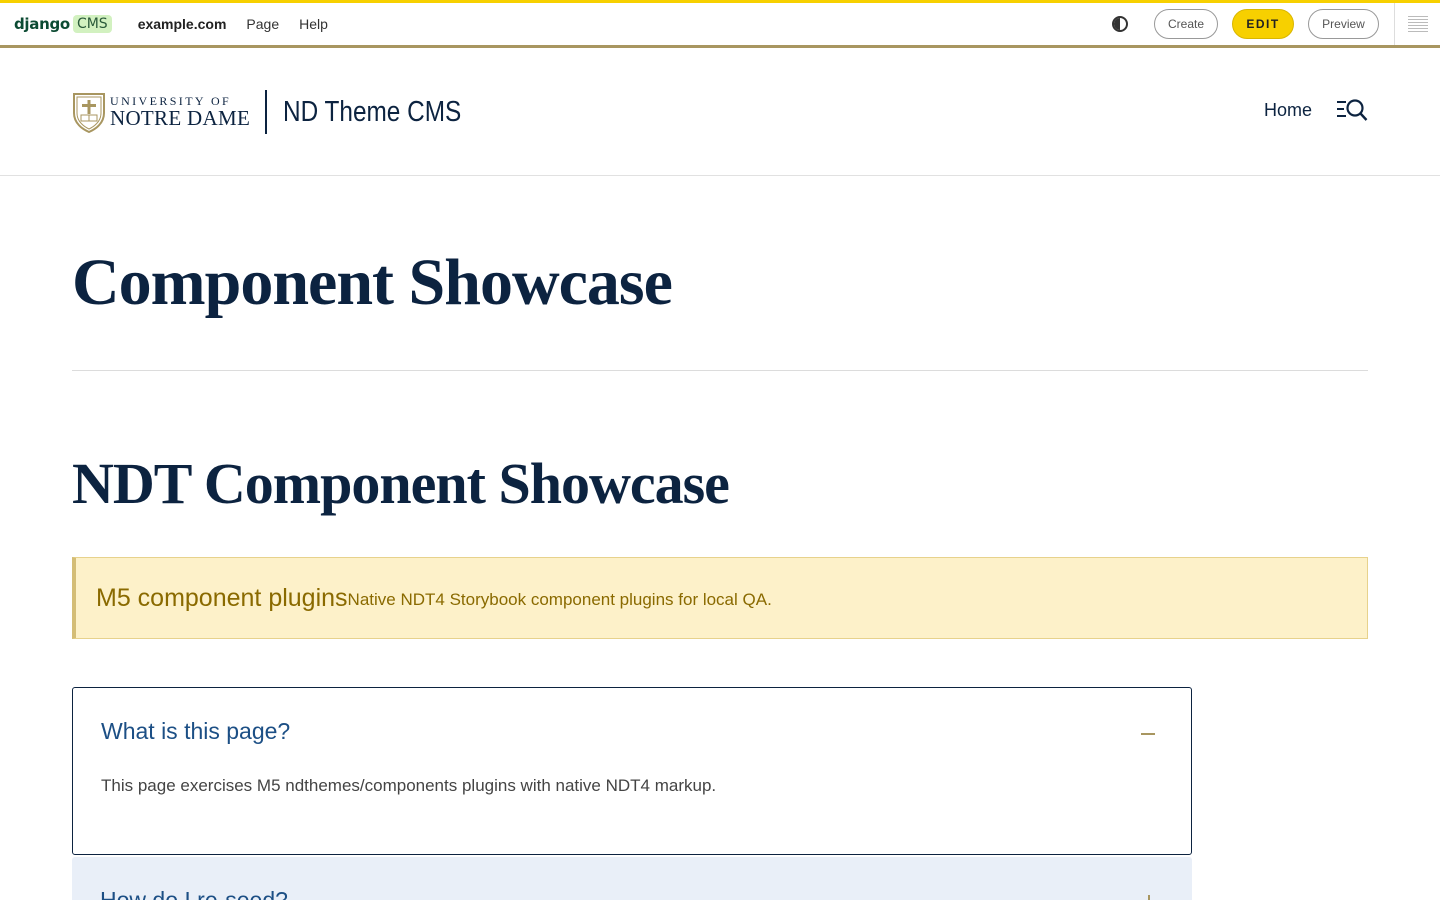 Image resolution: width=1440 pixels, height=900 pixels. What do you see at coordinates (1149, 897) in the screenshot?
I see `expand-icon` at bounding box center [1149, 897].